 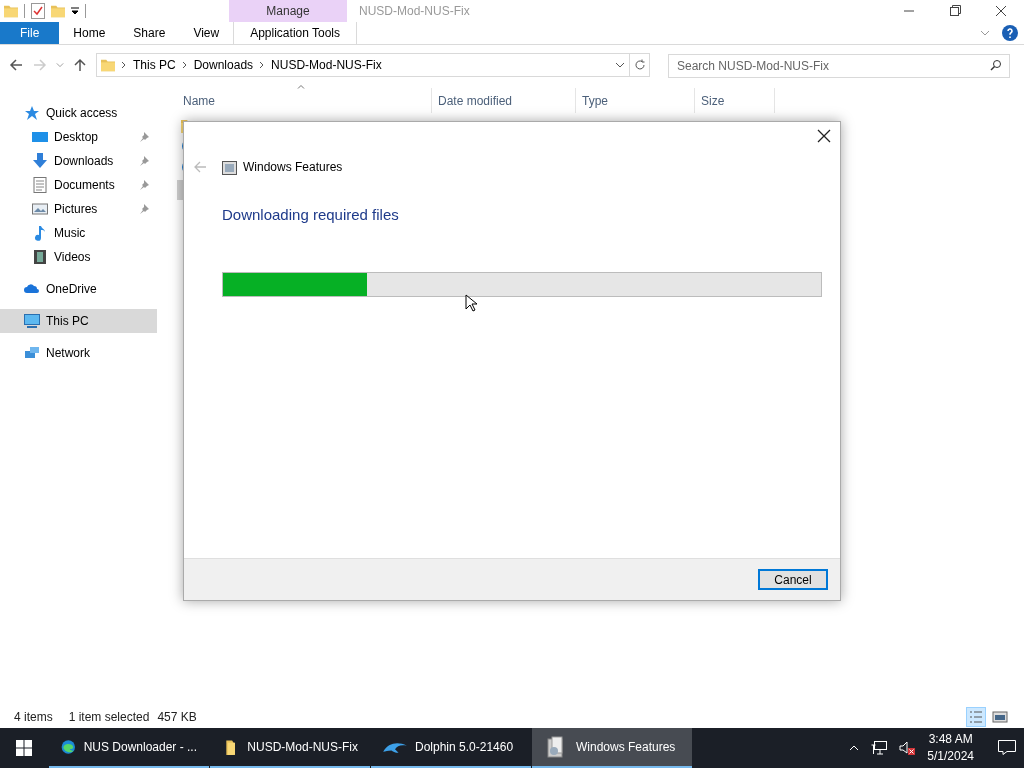 What do you see at coordinates (40, 233) in the screenshot?
I see `music-note-icon` at bounding box center [40, 233].